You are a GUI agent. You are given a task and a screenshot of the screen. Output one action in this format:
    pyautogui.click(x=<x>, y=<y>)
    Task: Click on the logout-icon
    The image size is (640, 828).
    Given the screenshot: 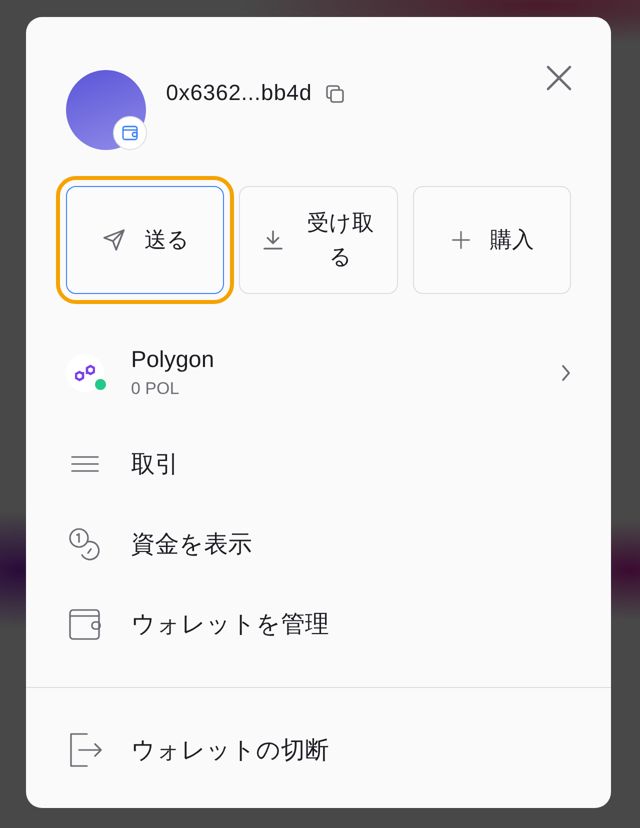 What is the action you would take?
    pyautogui.click(x=85, y=750)
    